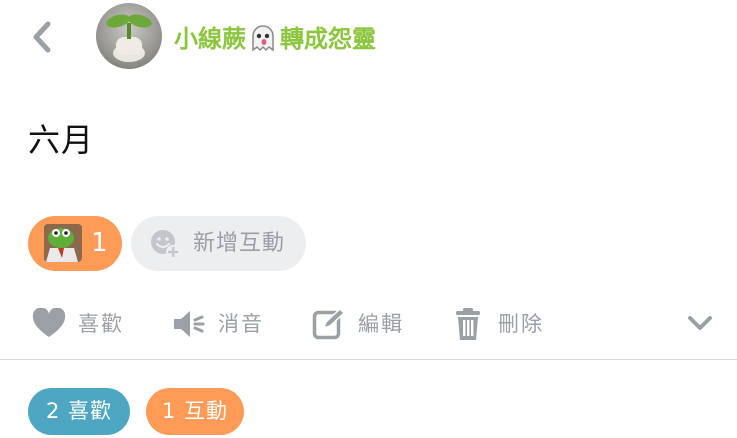 The width and height of the screenshot is (737, 438). I want to click on mute-button: 消音, so click(218, 324).